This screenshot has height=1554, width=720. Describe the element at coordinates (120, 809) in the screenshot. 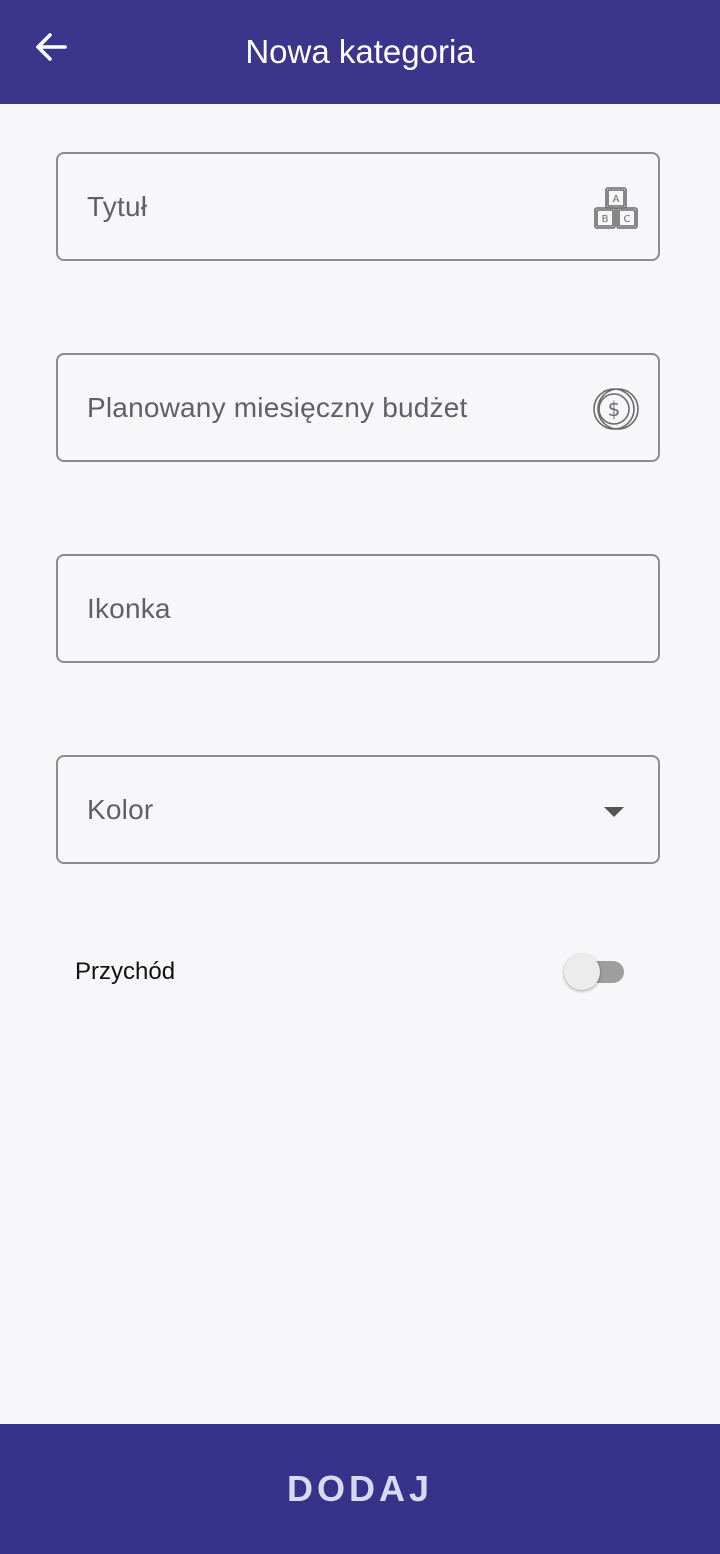

I see `color-select-label: Kolor` at that location.